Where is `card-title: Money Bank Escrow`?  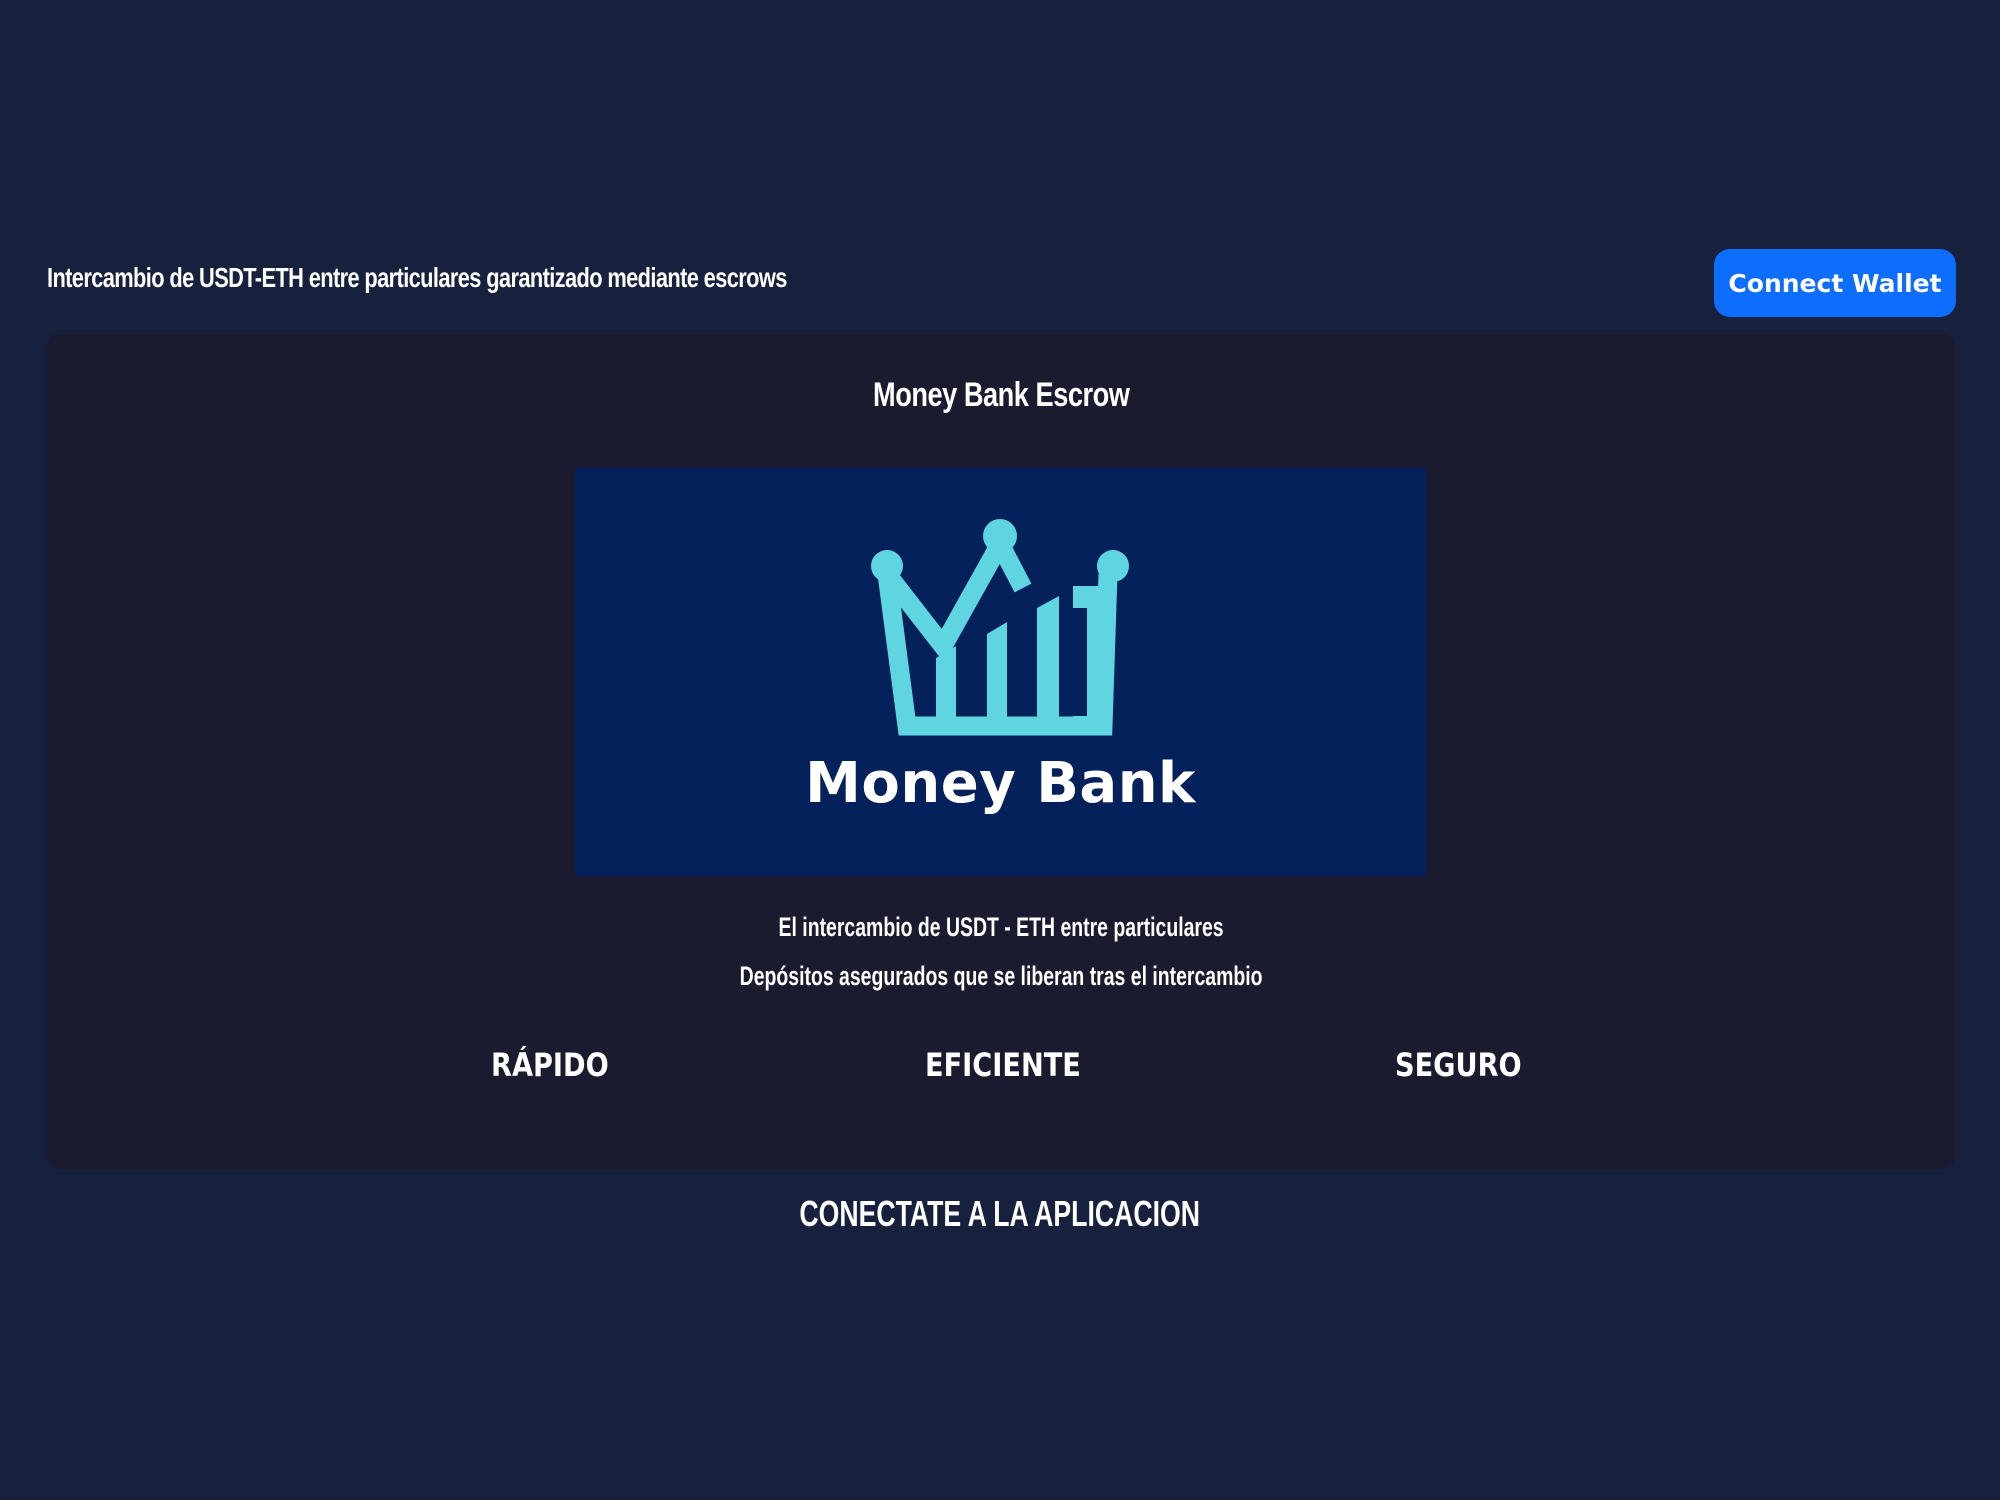 card-title: Money Bank Escrow is located at coordinates (1001, 395).